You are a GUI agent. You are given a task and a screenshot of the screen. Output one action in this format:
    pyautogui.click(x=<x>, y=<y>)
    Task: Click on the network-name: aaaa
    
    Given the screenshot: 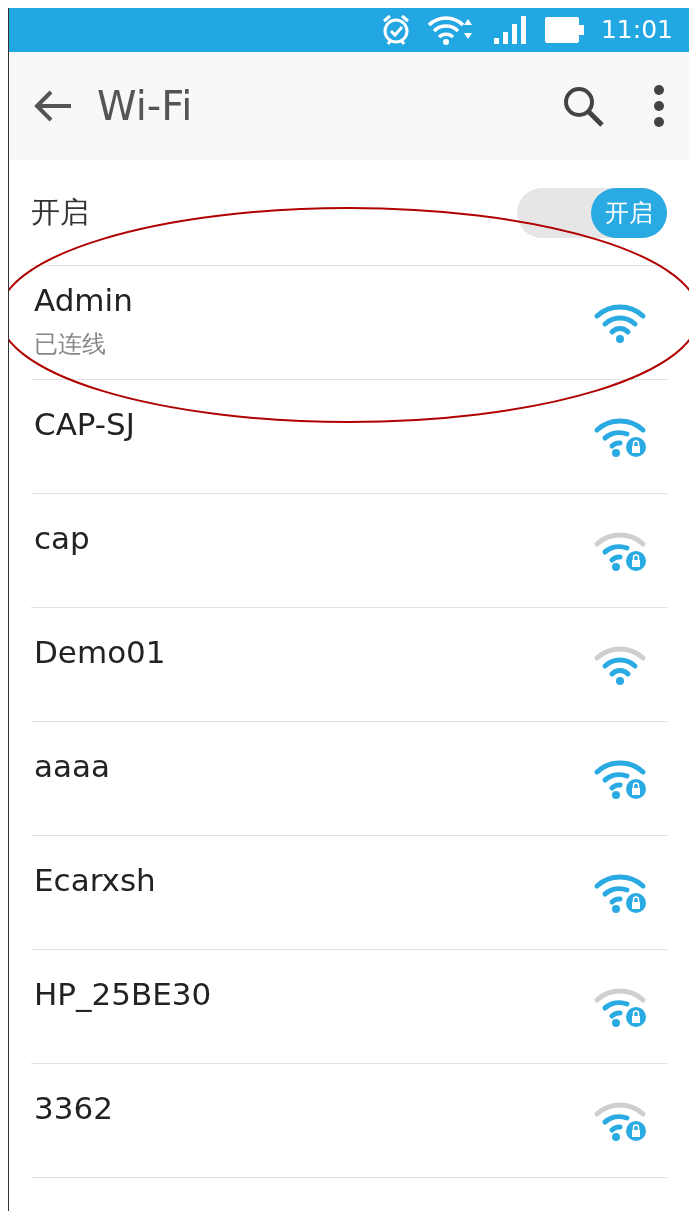 What is the action you would take?
    pyautogui.click(x=72, y=766)
    